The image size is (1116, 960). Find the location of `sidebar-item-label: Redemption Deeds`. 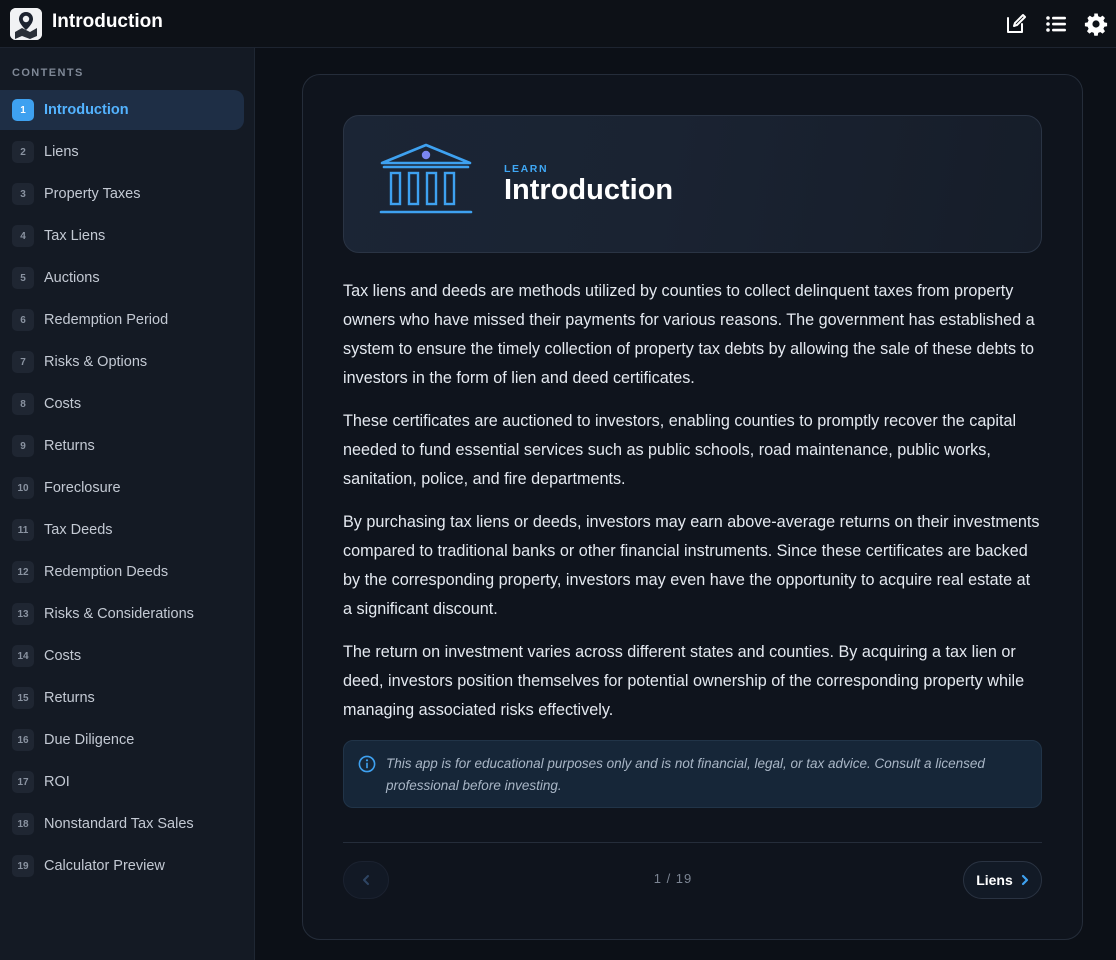

sidebar-item-label: Redemption Deeds is located at coordinates (106, 572).